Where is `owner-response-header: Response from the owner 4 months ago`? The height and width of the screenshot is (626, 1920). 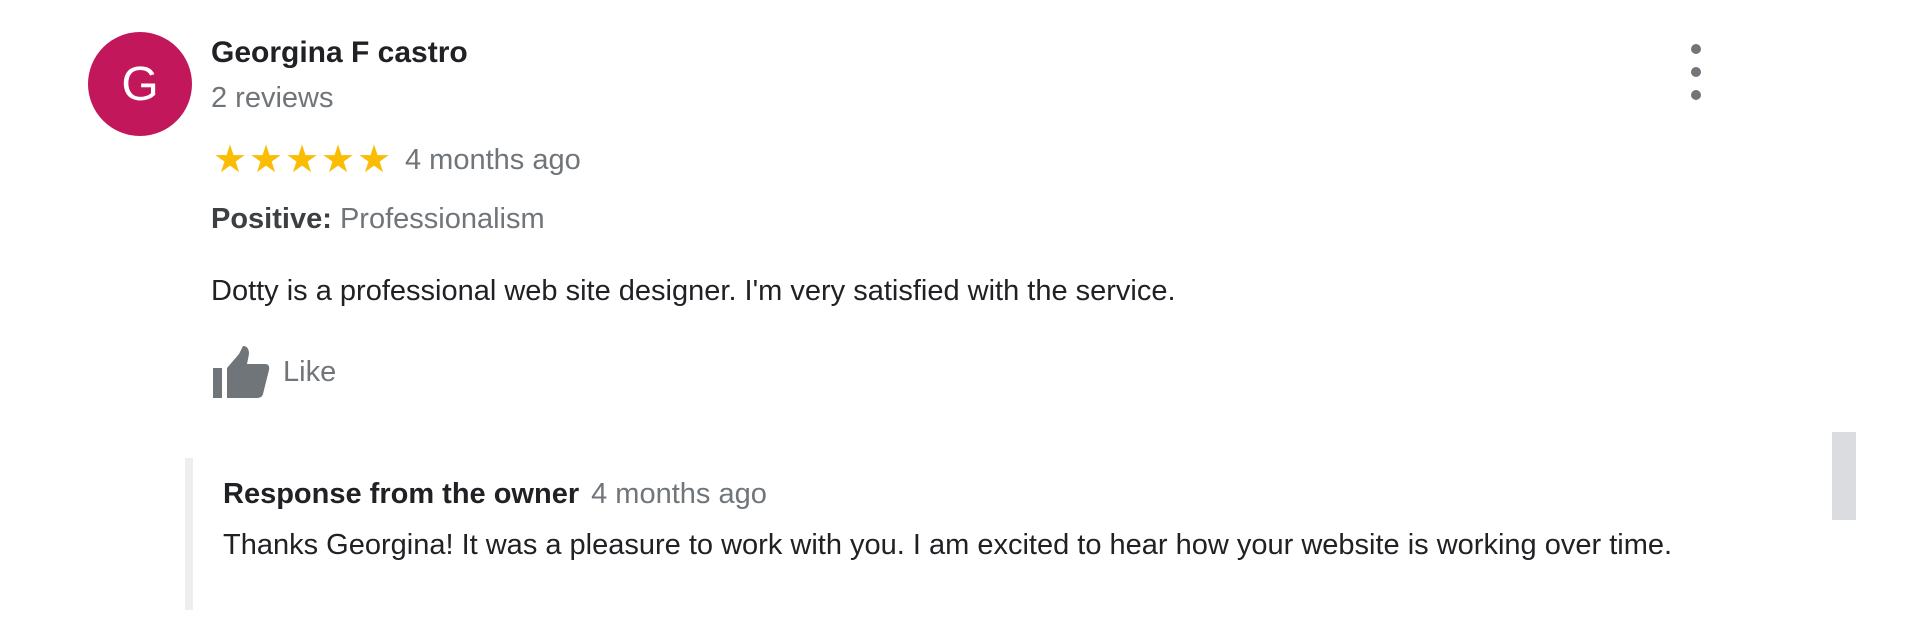 owner-response-header: Response from the owner 4 months ago is located at coordinates (495, 494).